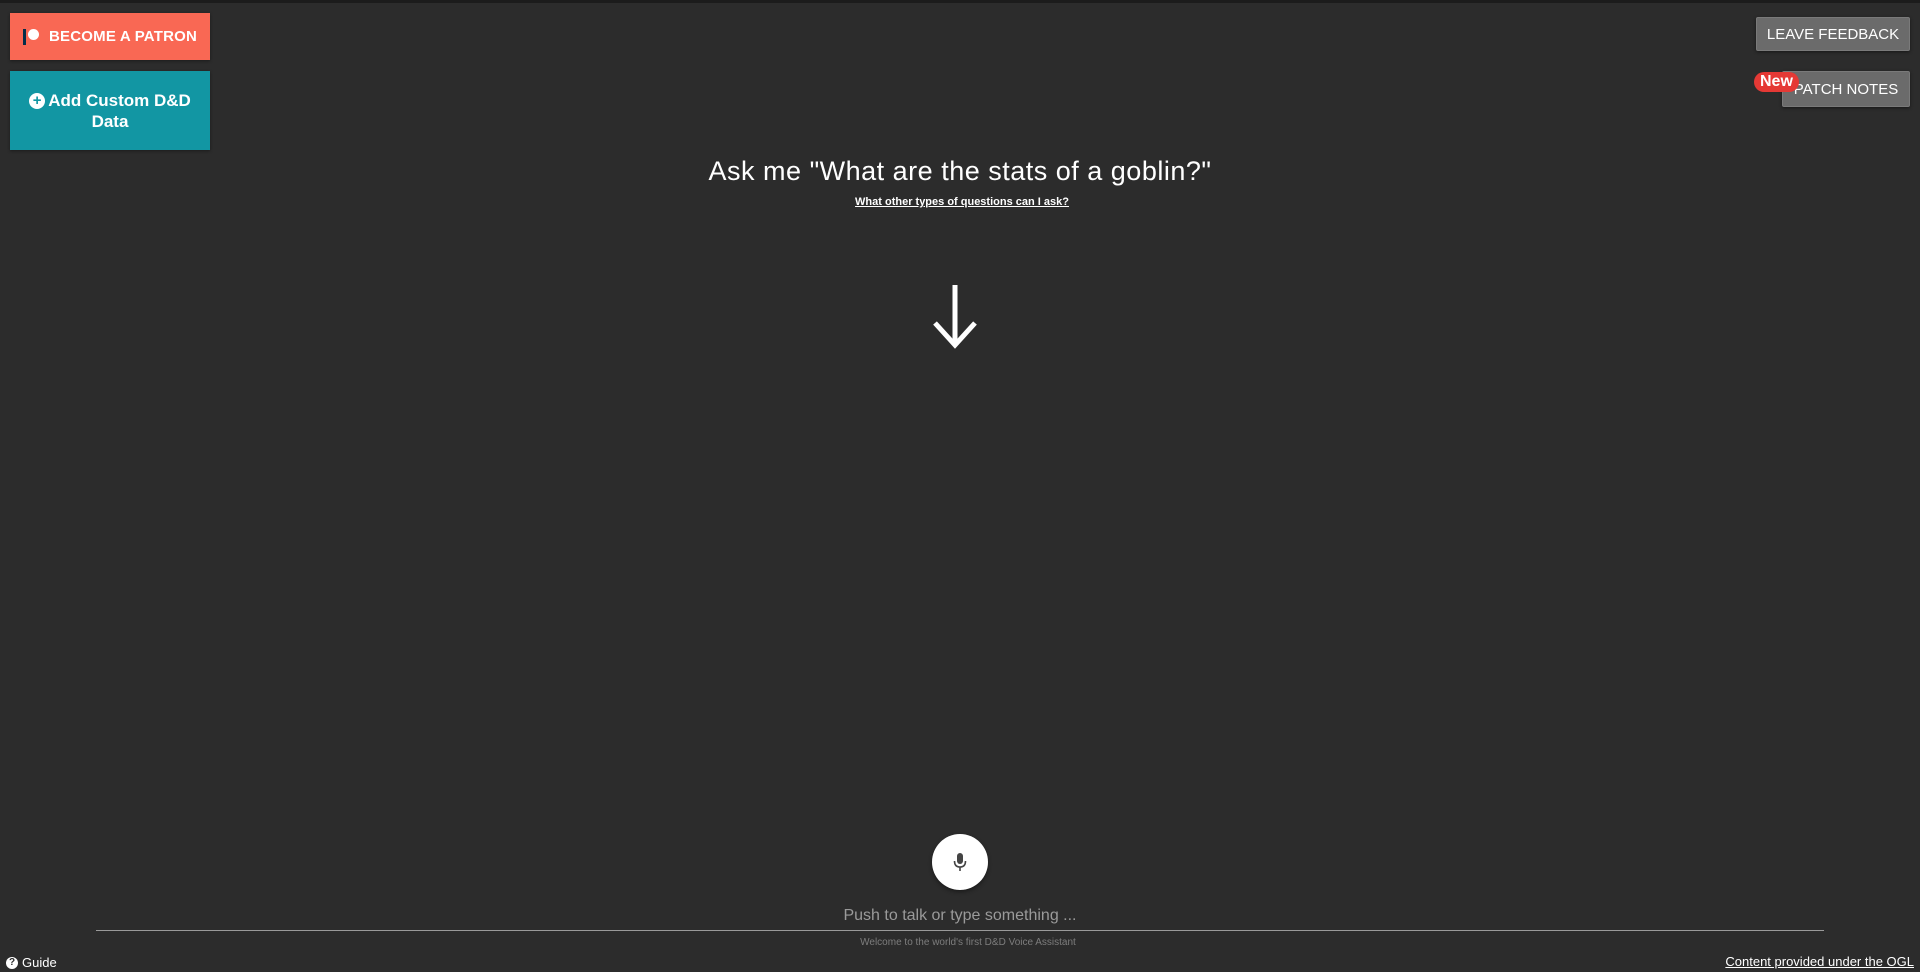 The image size is (1920, 972). Describe the element at coordinates (31, 36) in the screenshot. I see `patreon-icon` at that location.